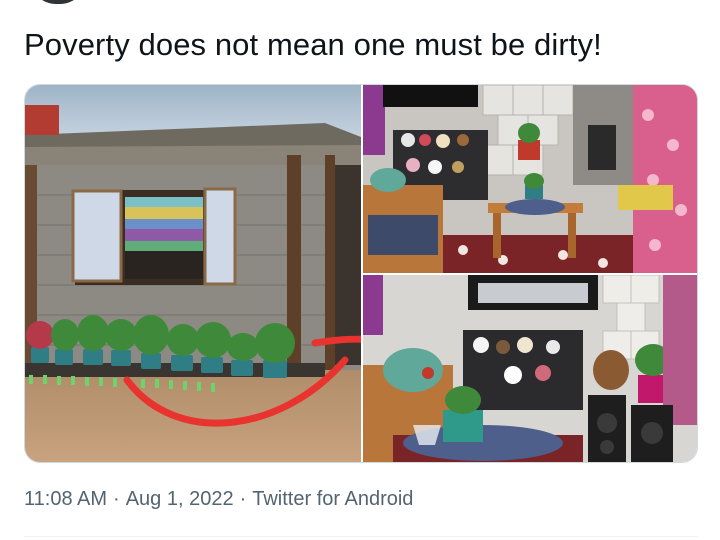 The image size is (720, 540). What do you see at coordinates (332, 499) in the screenshot?
I see `tweet-source-link: Twitter for Android` at bounding box center [332, 499].